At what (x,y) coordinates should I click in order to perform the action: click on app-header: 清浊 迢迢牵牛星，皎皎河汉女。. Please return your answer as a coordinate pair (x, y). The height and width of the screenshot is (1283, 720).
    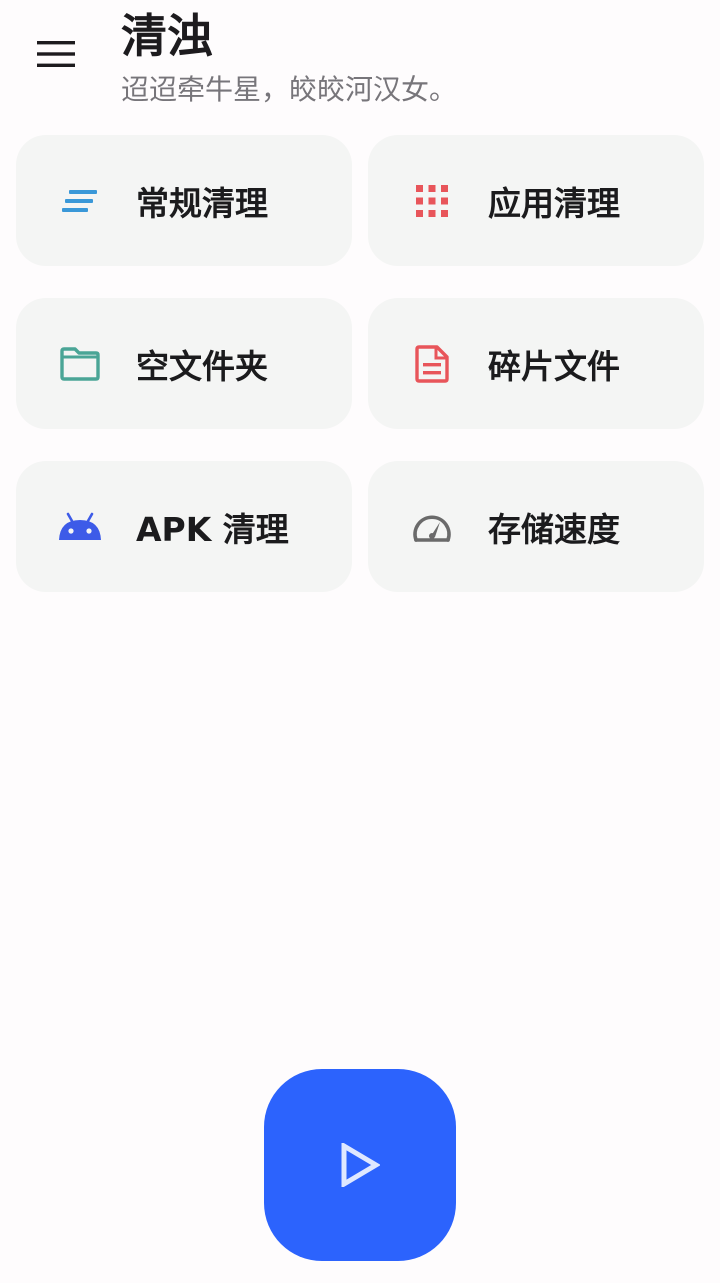
    Looking at the image, I should click on (360, 60).